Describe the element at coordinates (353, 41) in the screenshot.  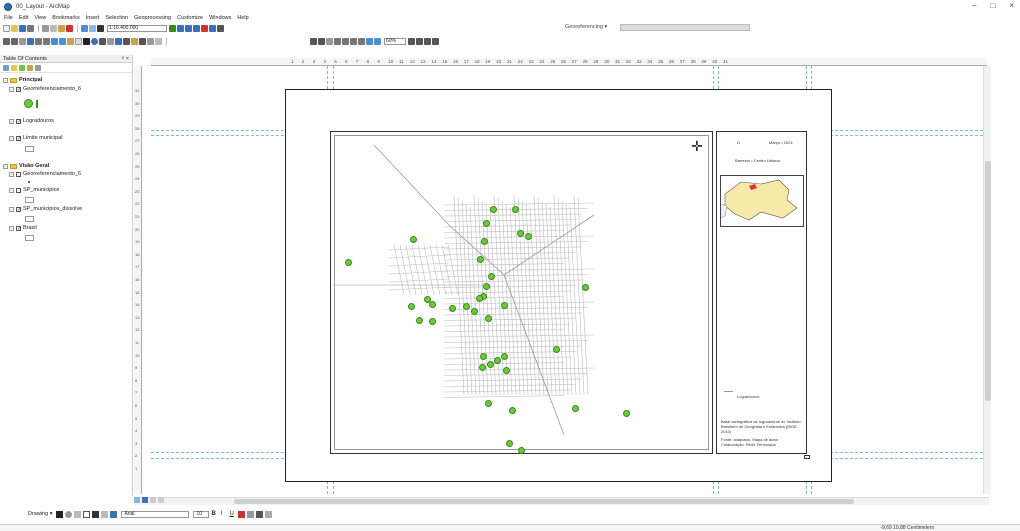
I see `fixed-layout-zoom-in-icon` at that location.